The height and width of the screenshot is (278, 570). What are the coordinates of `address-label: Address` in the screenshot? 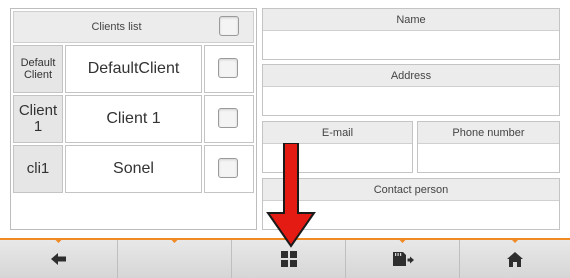 It's located at (411, 76).